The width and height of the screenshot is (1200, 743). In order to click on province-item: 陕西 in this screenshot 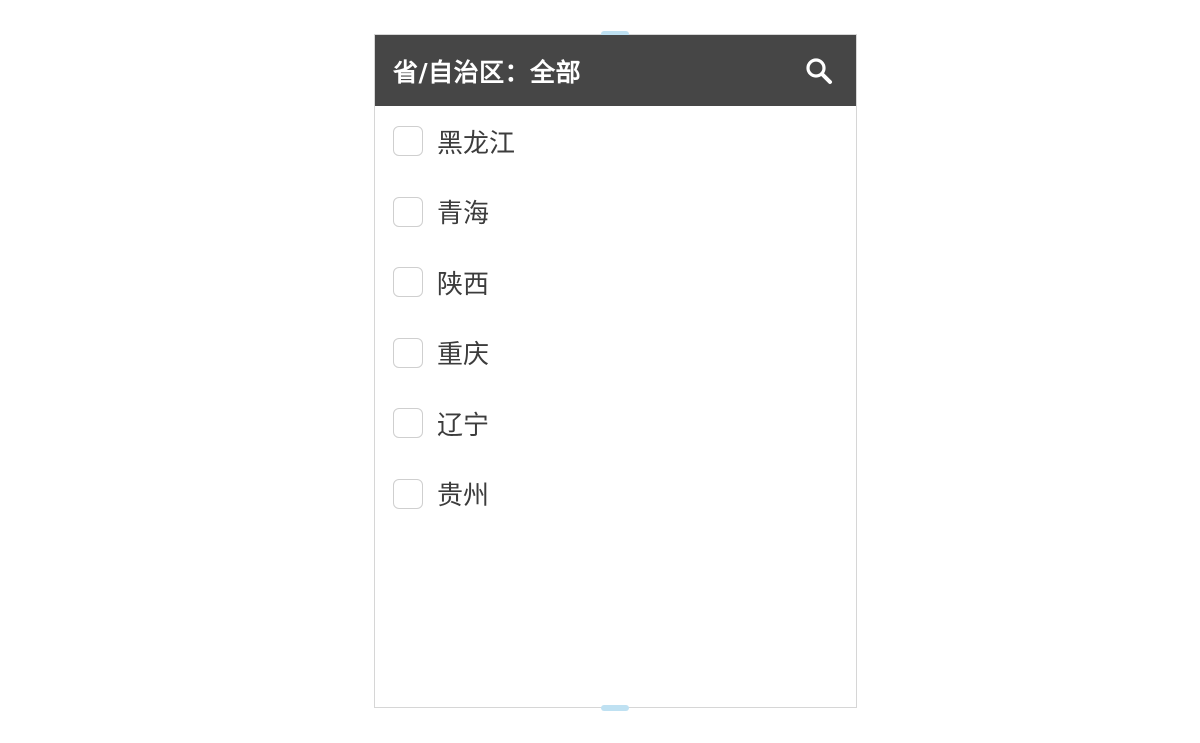, I will do `click(615, 282)`.